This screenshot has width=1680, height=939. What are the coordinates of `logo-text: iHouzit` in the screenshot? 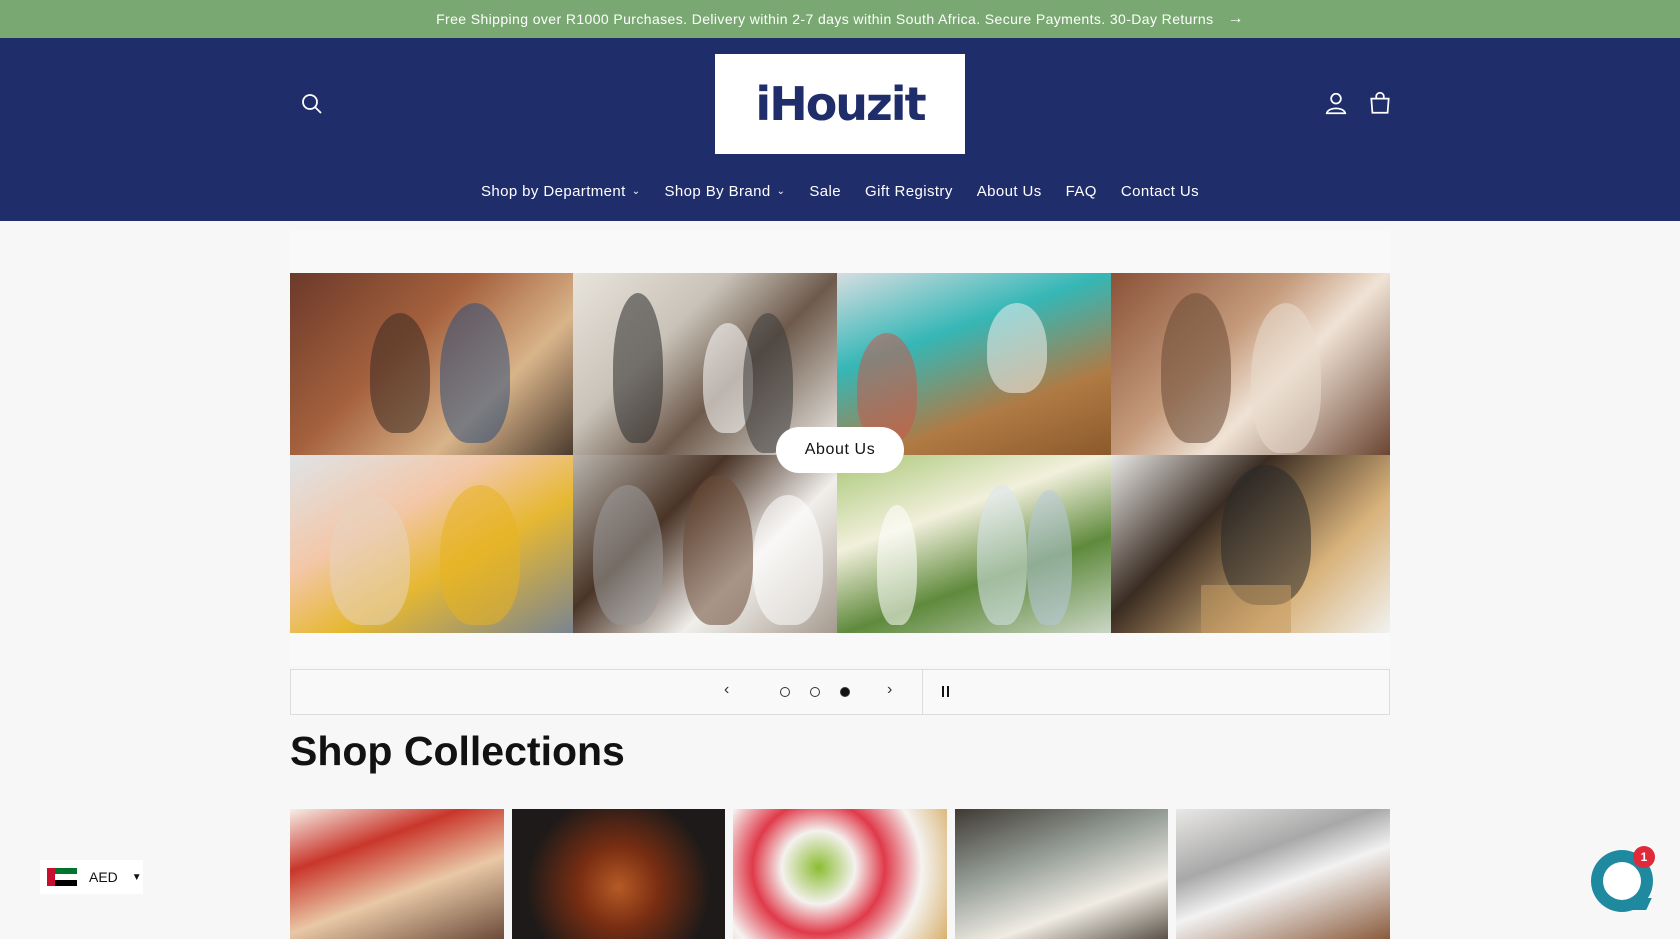 It's located at (840, 104).